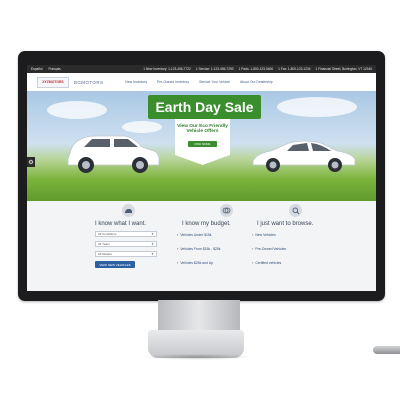 This screenshot has width=400, height=400. Describe the element at coordinates (55, 69) in the screenshot. I see `language-french-link: Français` at that location.